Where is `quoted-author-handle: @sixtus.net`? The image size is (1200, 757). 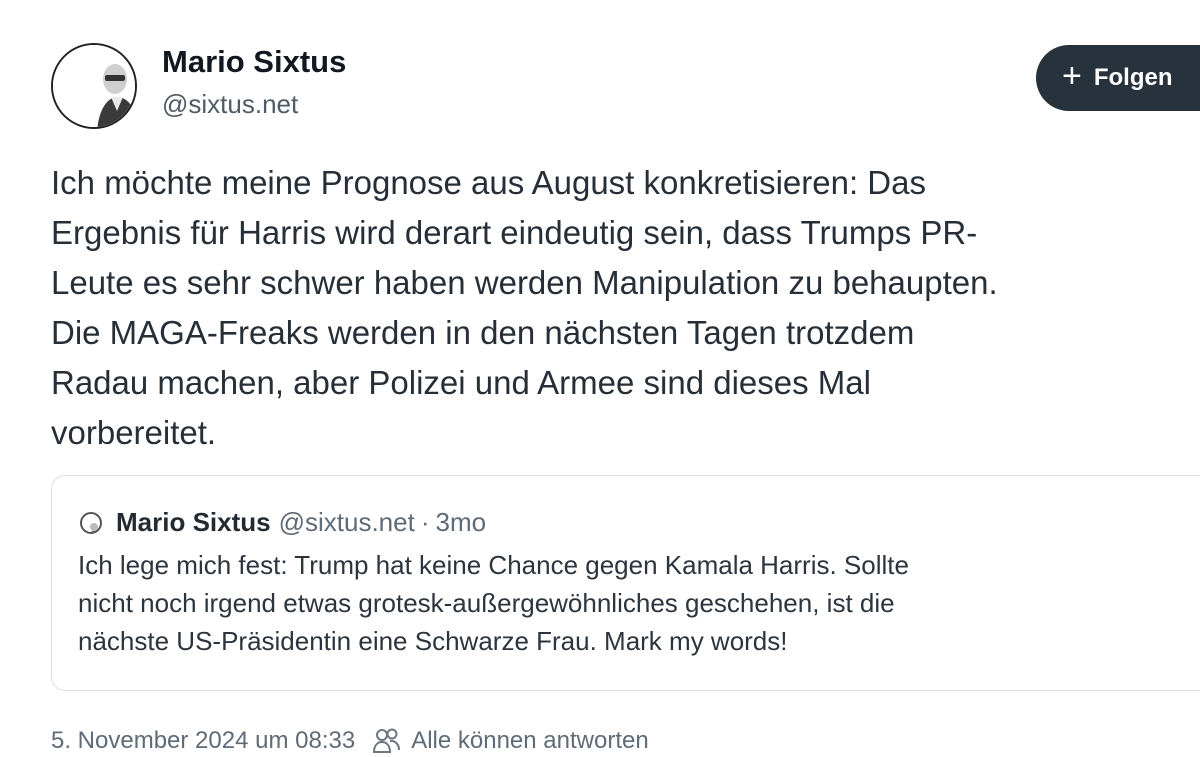 quoted-author-handle: @sixtus.net is located at coordinates (347, 522).